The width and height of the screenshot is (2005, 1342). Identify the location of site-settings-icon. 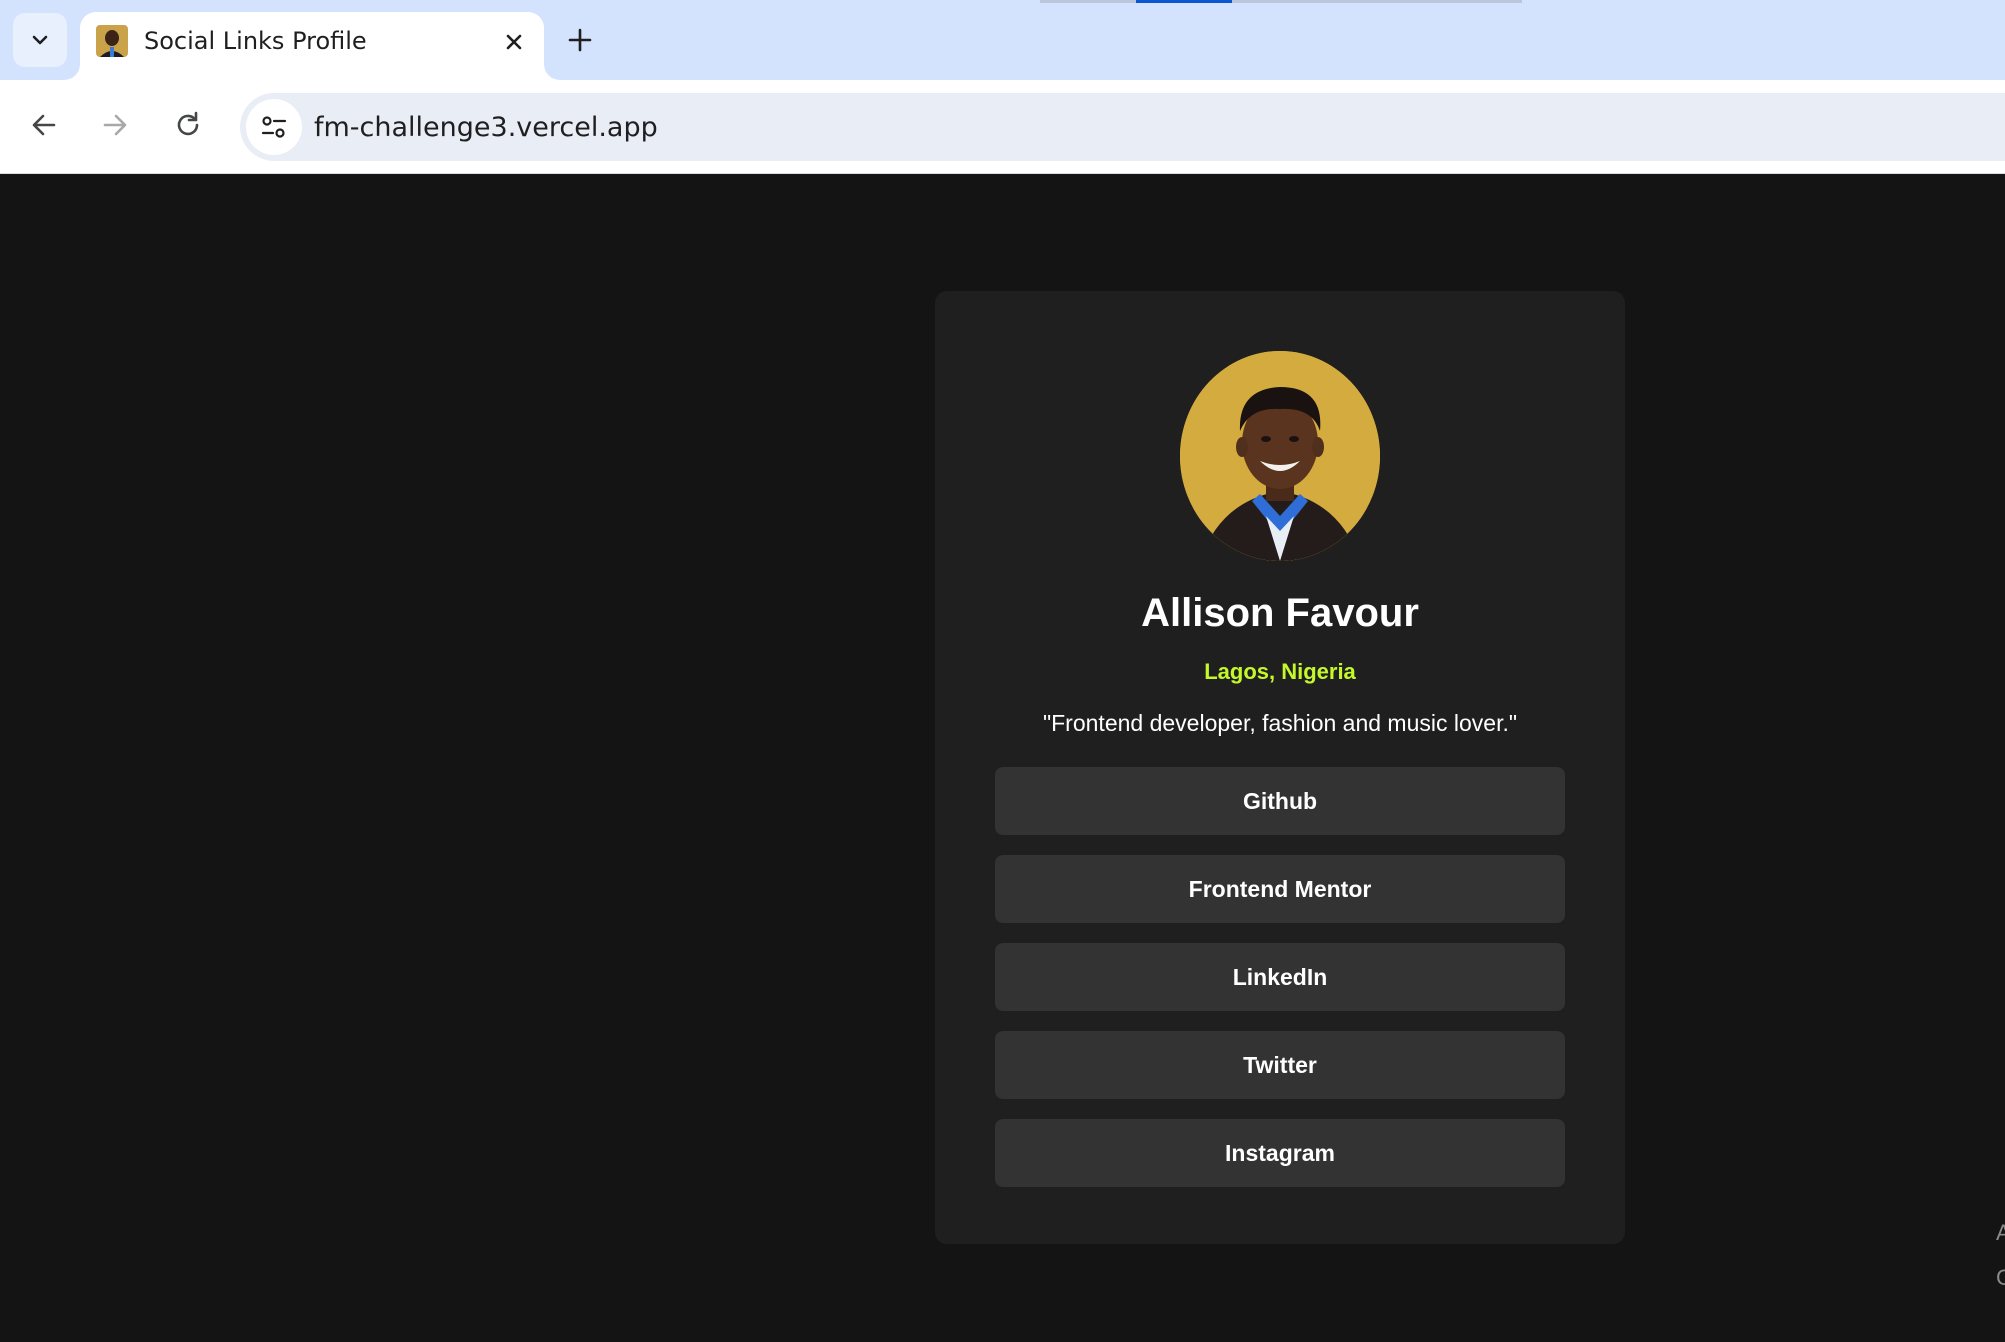
(274, 127).